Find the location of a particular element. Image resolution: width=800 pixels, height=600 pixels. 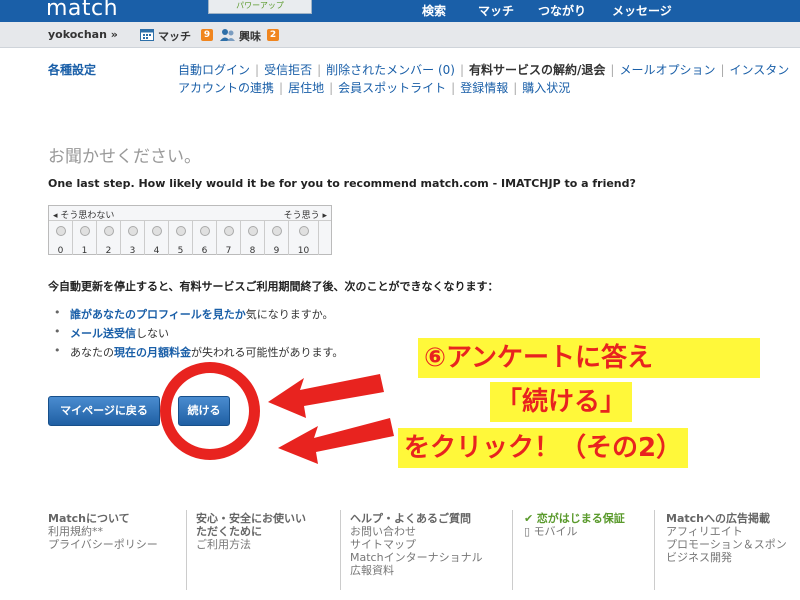

footer-link: Matchインターナショナル is located at coordinates (416, 557).